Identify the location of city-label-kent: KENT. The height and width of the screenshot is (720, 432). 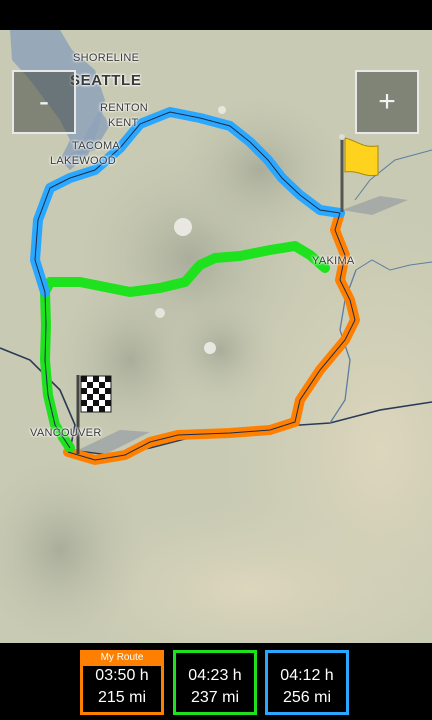
(123, 123).